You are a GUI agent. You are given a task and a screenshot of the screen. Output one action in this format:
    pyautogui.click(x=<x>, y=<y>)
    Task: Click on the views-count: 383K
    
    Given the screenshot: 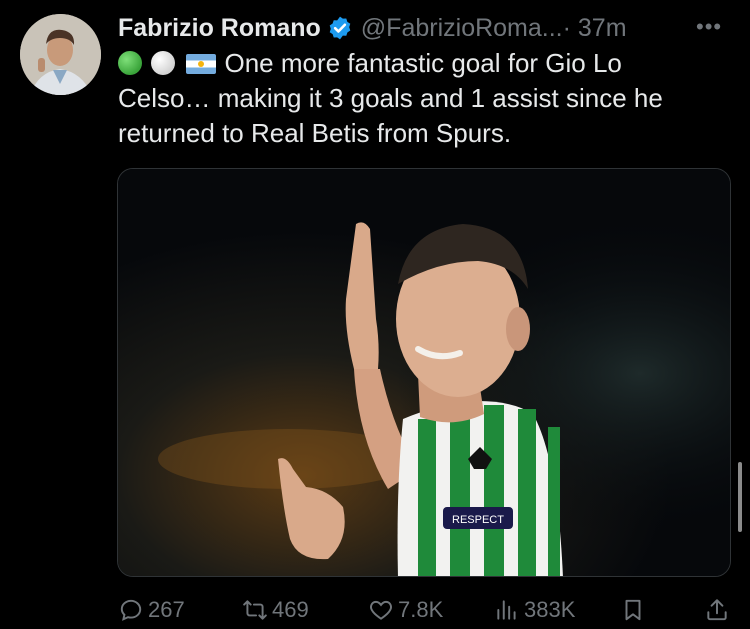 What is the action you would take?
    pyautogui.click(x=550, y=609)
    